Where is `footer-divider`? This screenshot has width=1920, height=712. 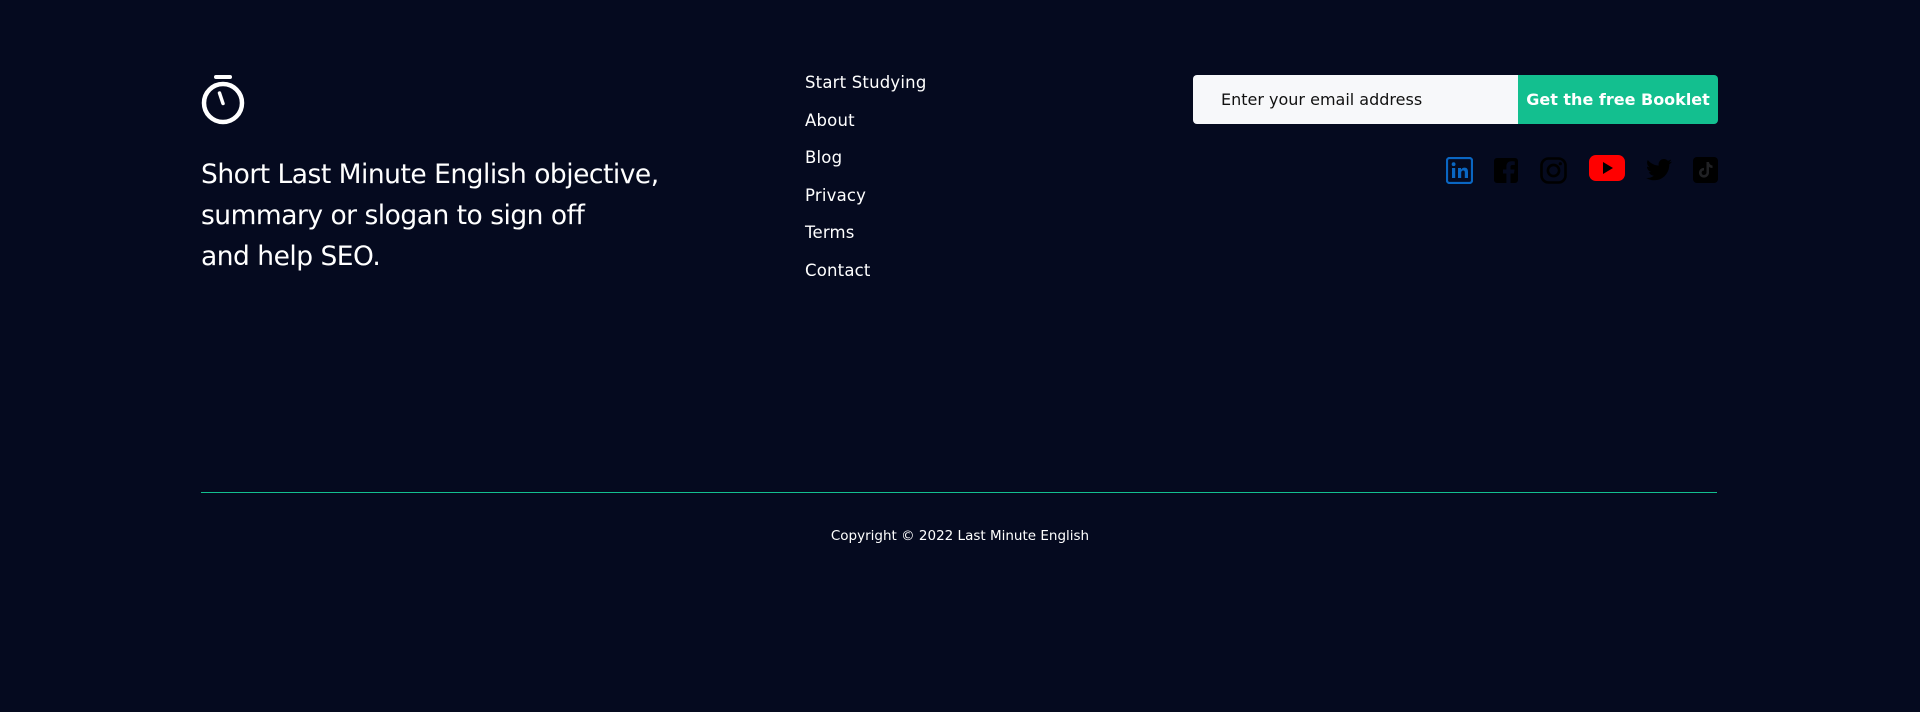 footer-divider is located at coordinates (959, 492).